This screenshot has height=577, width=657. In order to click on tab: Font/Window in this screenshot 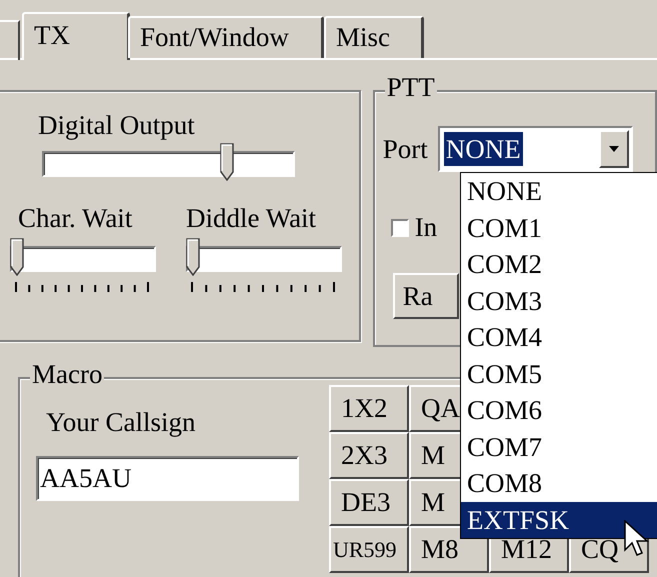, I will do `click(226, 37)`.